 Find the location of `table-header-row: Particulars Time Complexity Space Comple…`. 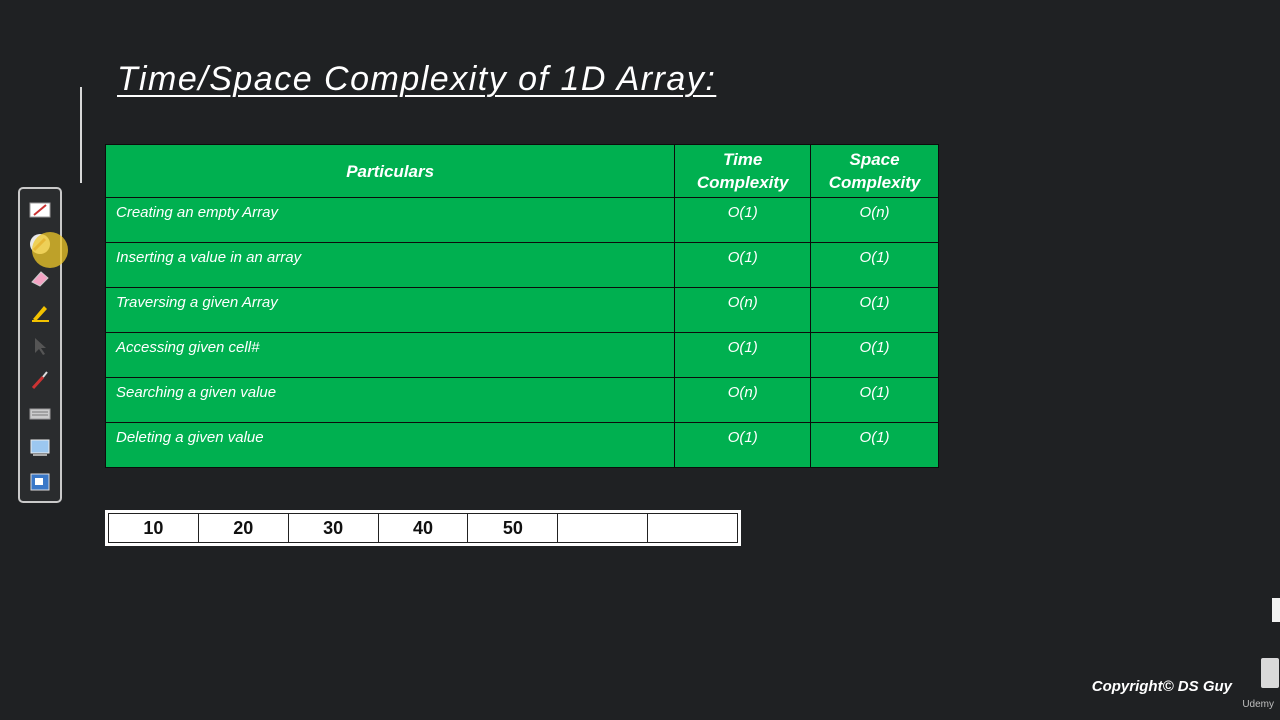

table-header-row: Particulars Time Complexity Space Comple… is located at coordinates (521, 171).